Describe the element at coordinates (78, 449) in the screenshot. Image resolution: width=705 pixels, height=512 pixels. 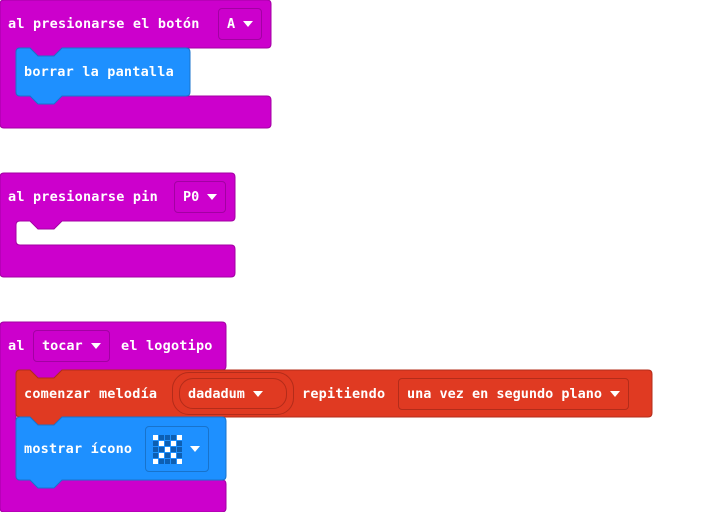
I see `show-icon-label: mostrar ícono` at that location.